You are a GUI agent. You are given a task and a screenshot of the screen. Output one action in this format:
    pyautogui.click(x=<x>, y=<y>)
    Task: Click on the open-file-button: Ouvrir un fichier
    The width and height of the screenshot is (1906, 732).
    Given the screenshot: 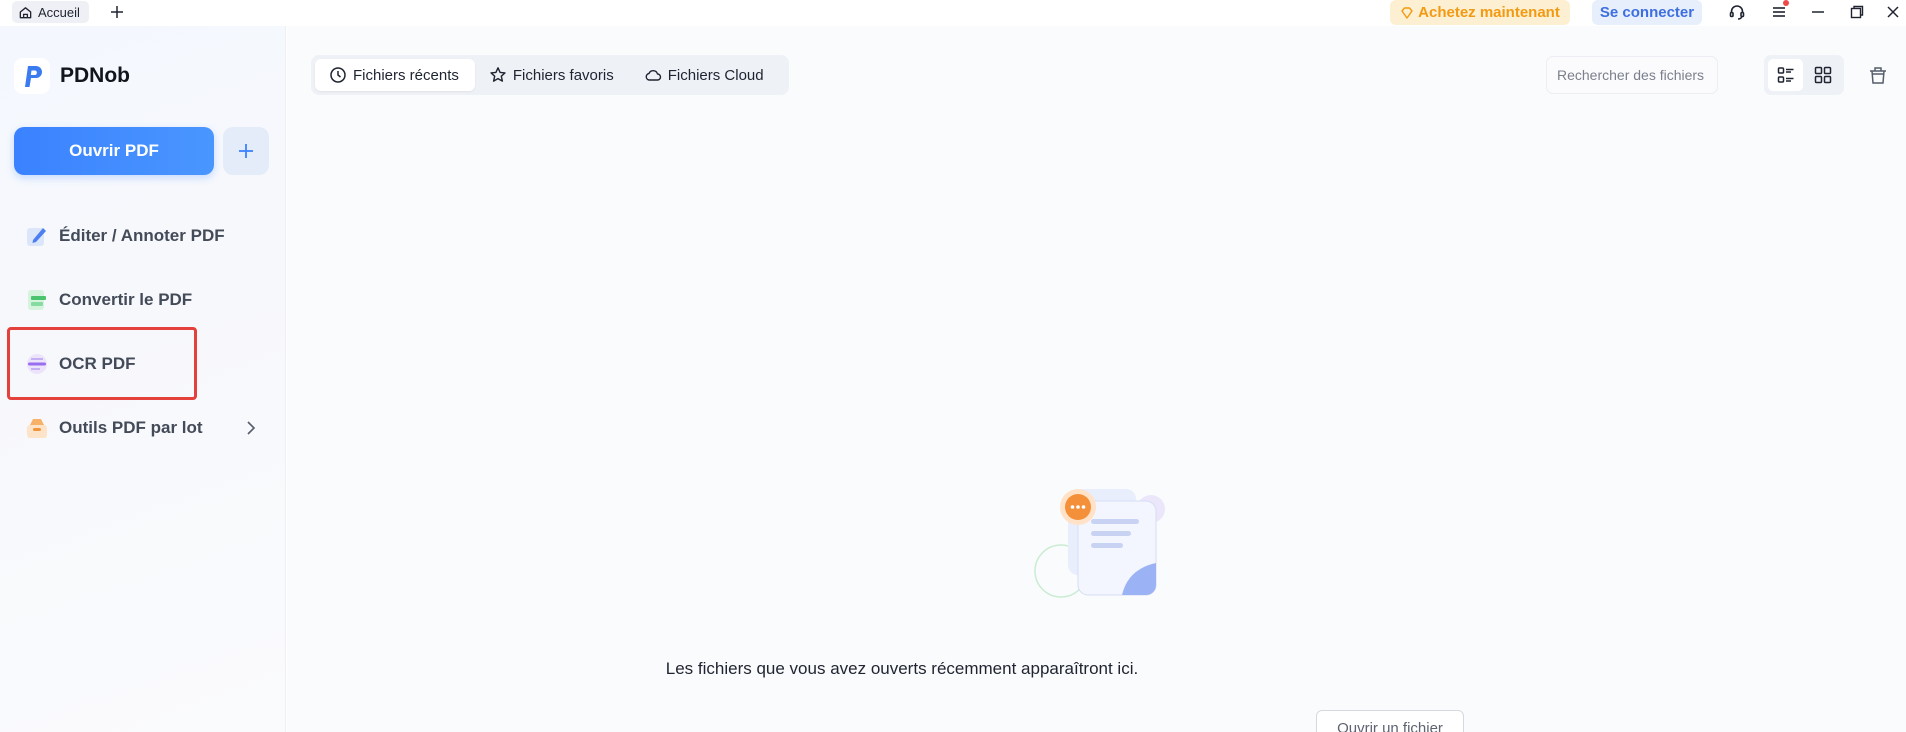 What is the action you would take?
    pyautogui.click(x=1390, y=721)
    